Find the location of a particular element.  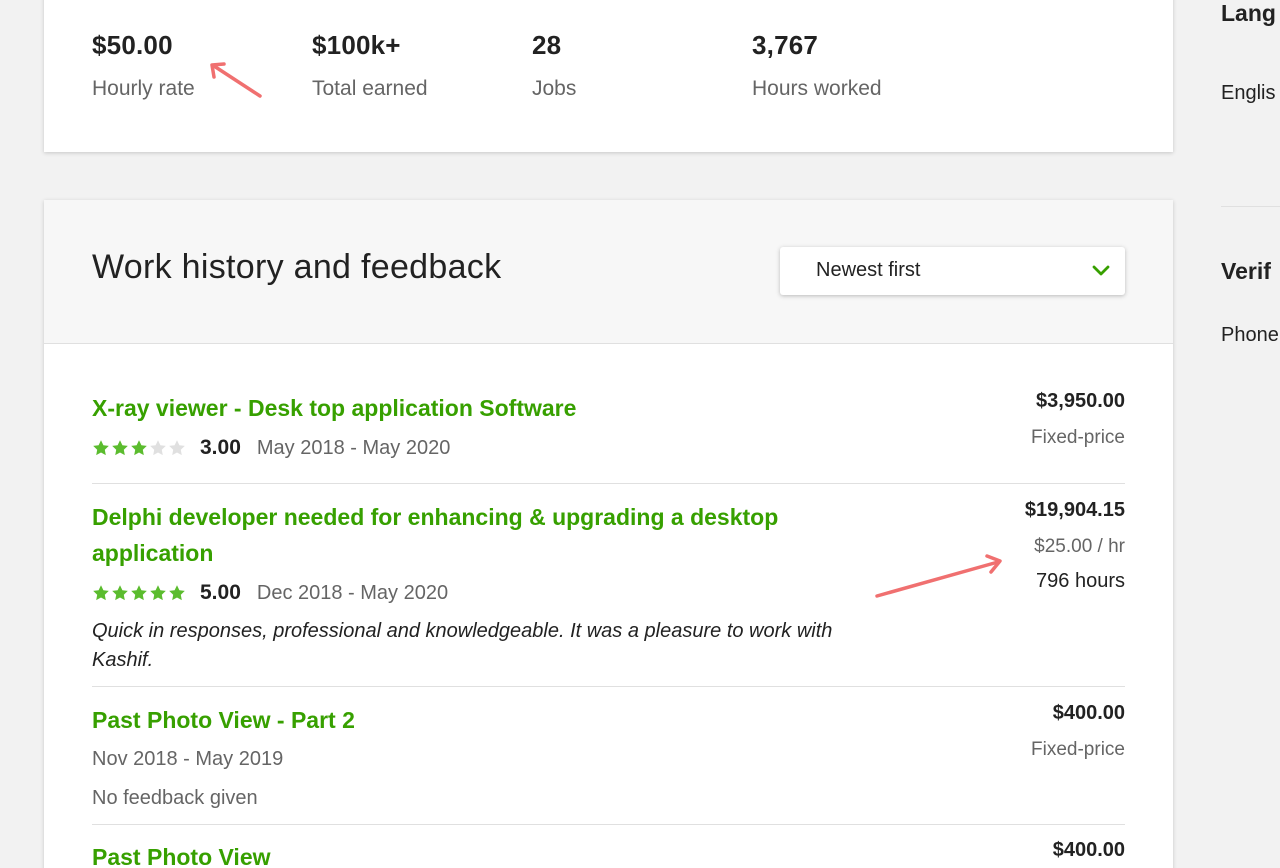

phone-verification-item: Phone is located at coordinates (1250, 335).